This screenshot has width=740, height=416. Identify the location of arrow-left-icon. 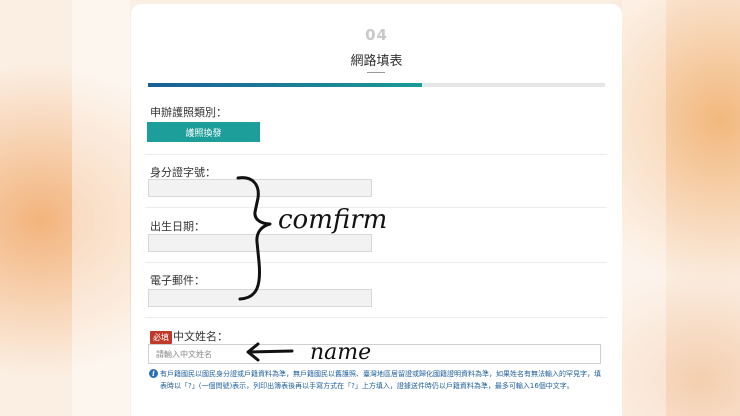
(270, 352).